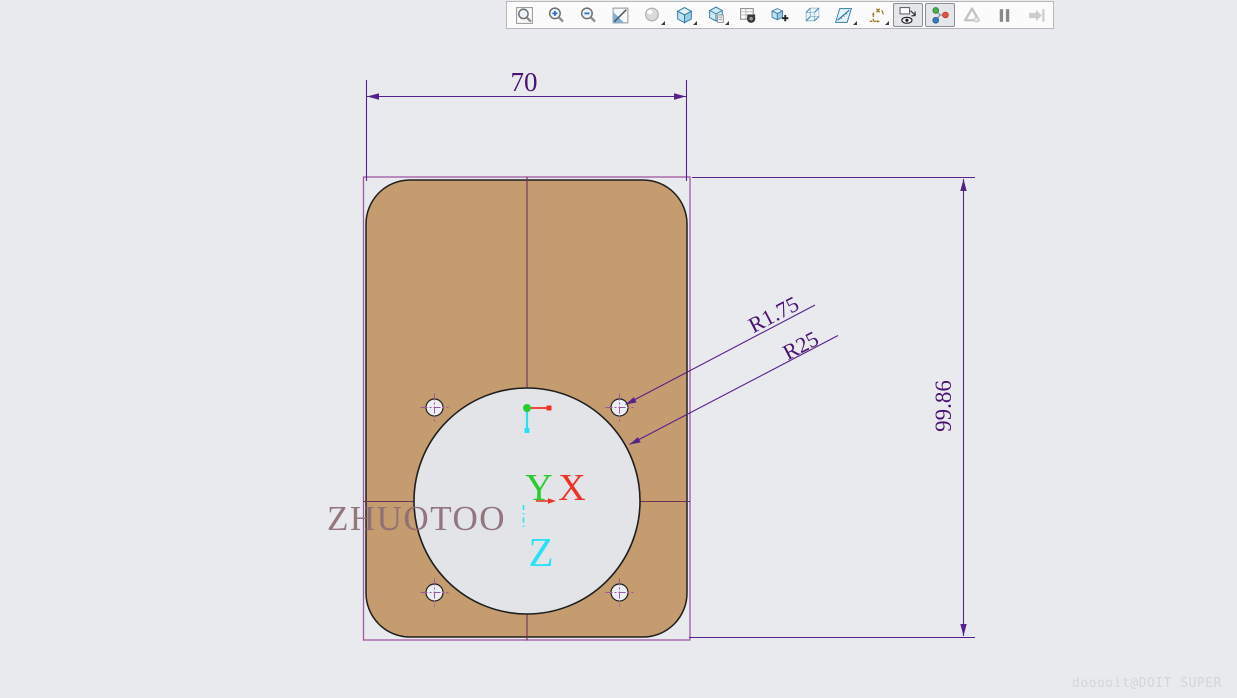 The image size is (1237, 698). Describe the element at coordinates (773, 314) in the screenshot. I see `hole-radius-text: R1.75` at that location.